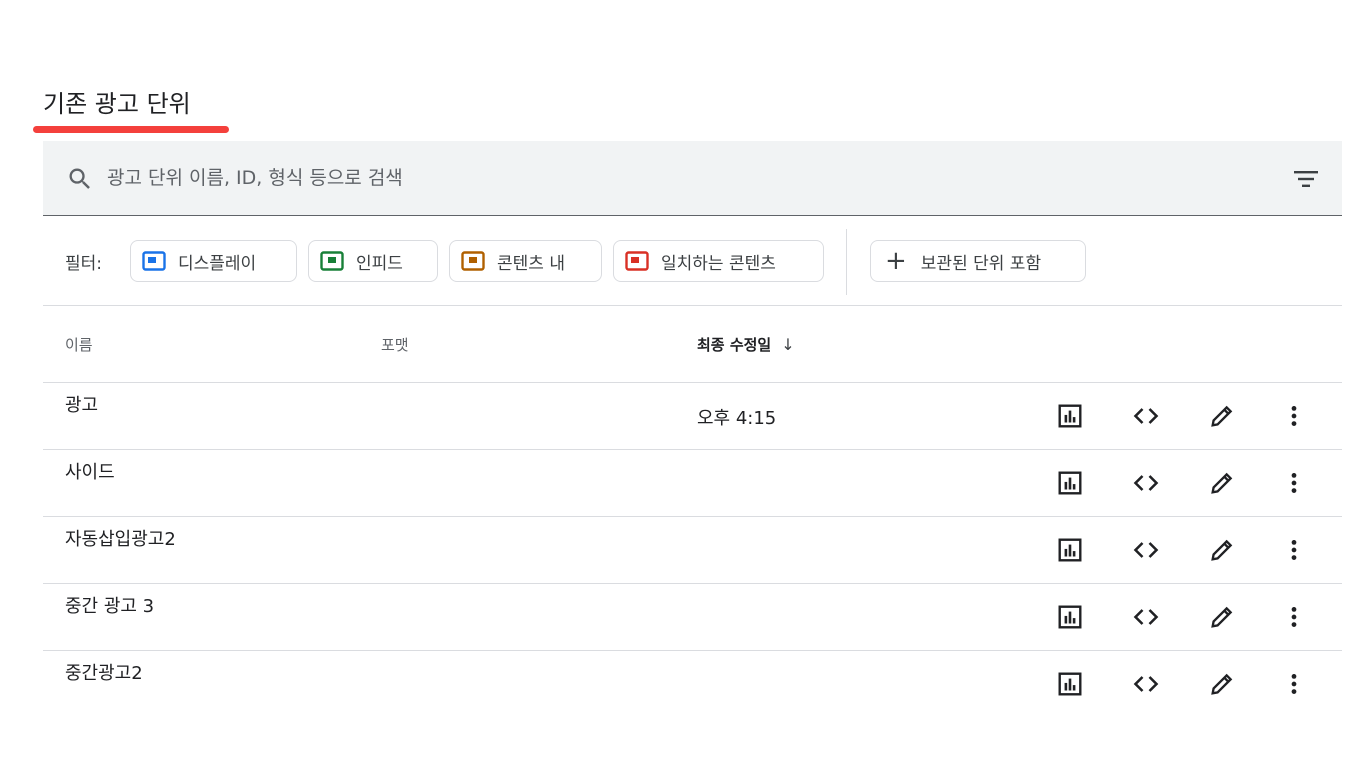 The width and height of the screenshot is (1366, 768). I want to click on filter-chip-label: 콘텐츠 내, so click(531, 263).